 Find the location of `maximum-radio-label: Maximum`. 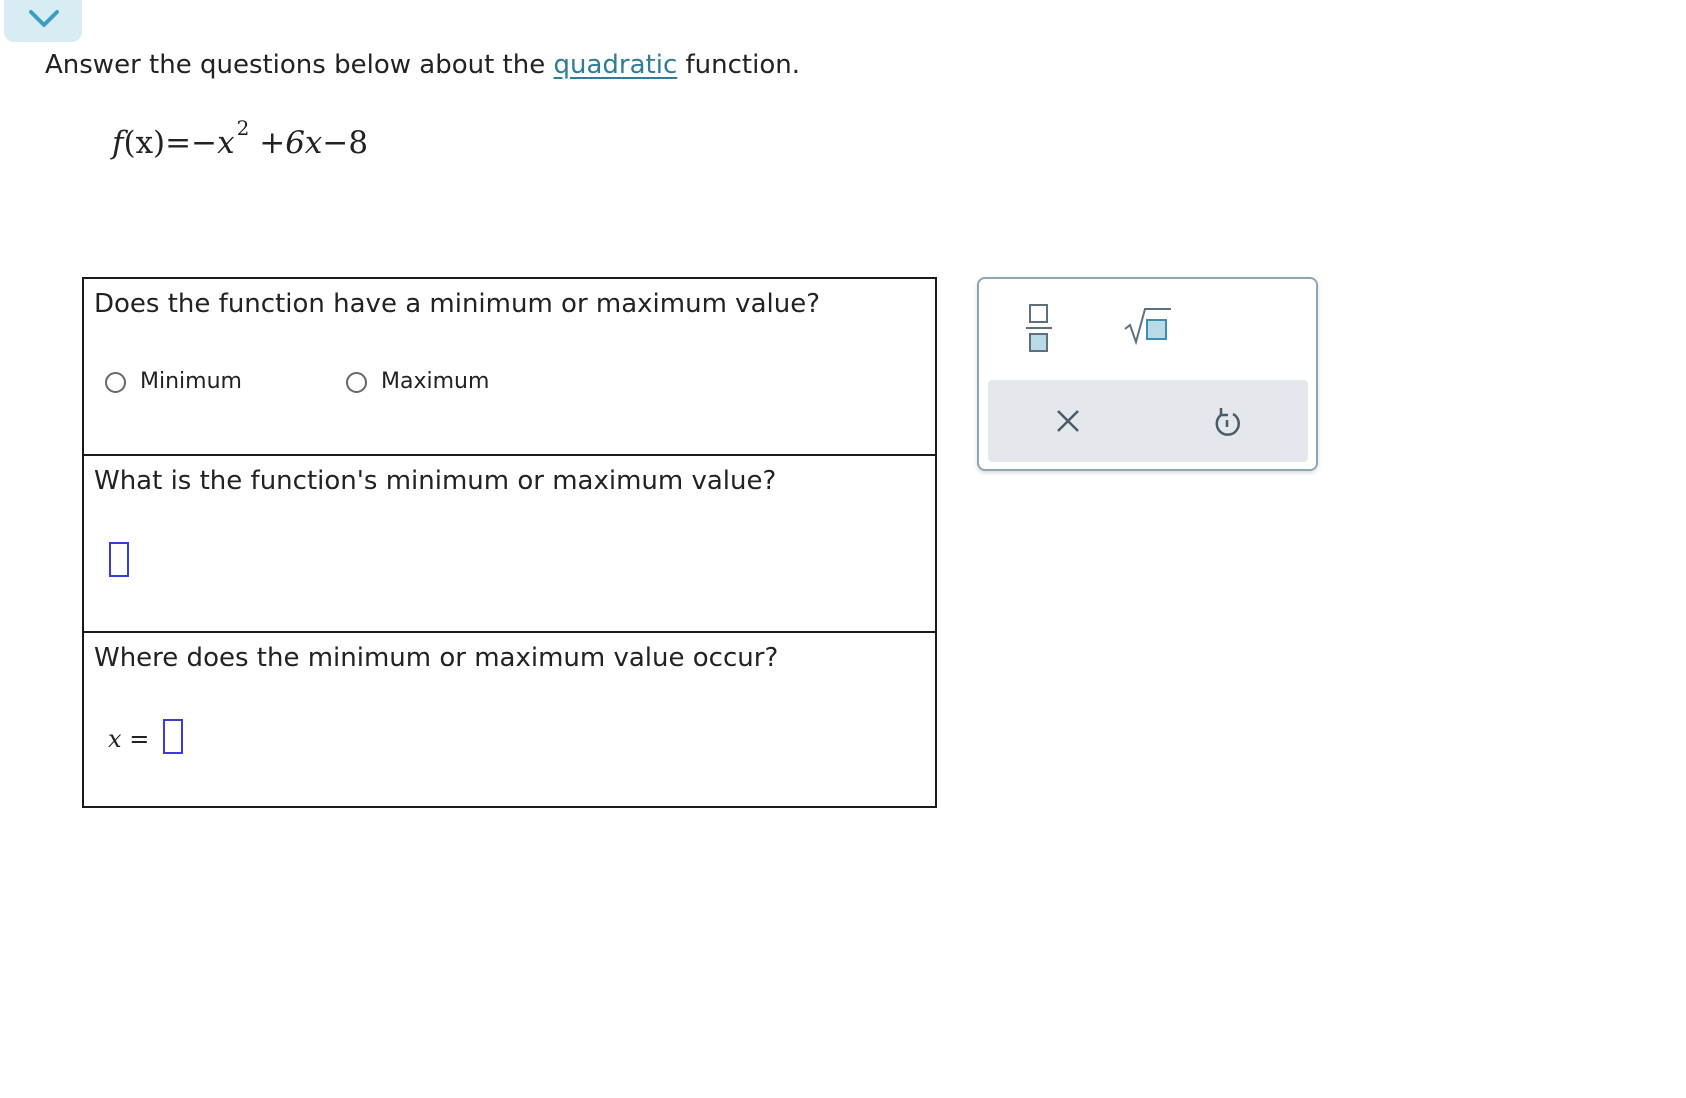

maximum-radio-label: Maximum is located at coordinates (435, 382).